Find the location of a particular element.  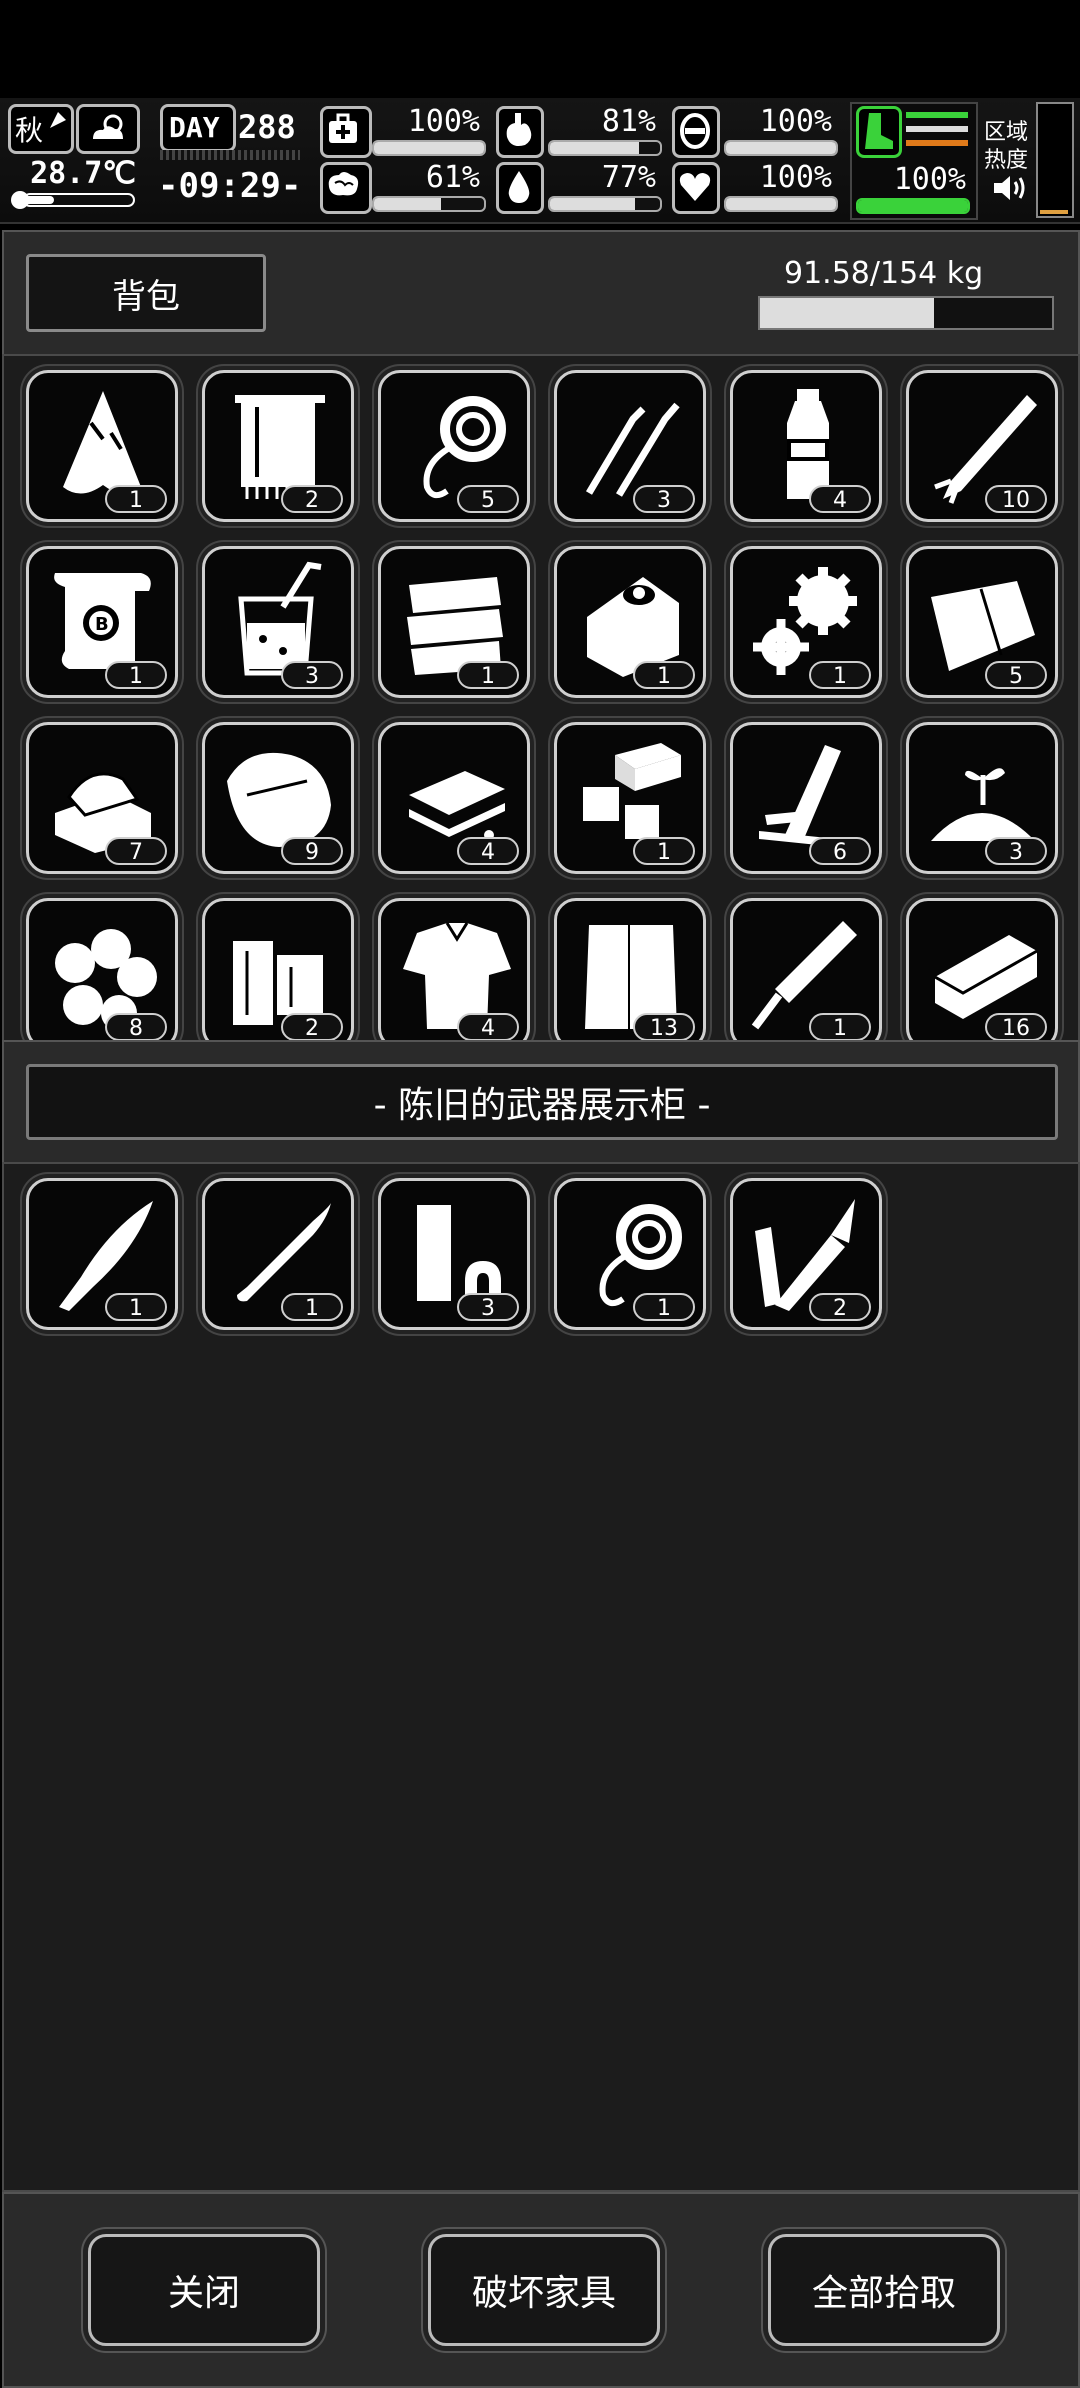

weight-bar is located at coordinates (906, 313).